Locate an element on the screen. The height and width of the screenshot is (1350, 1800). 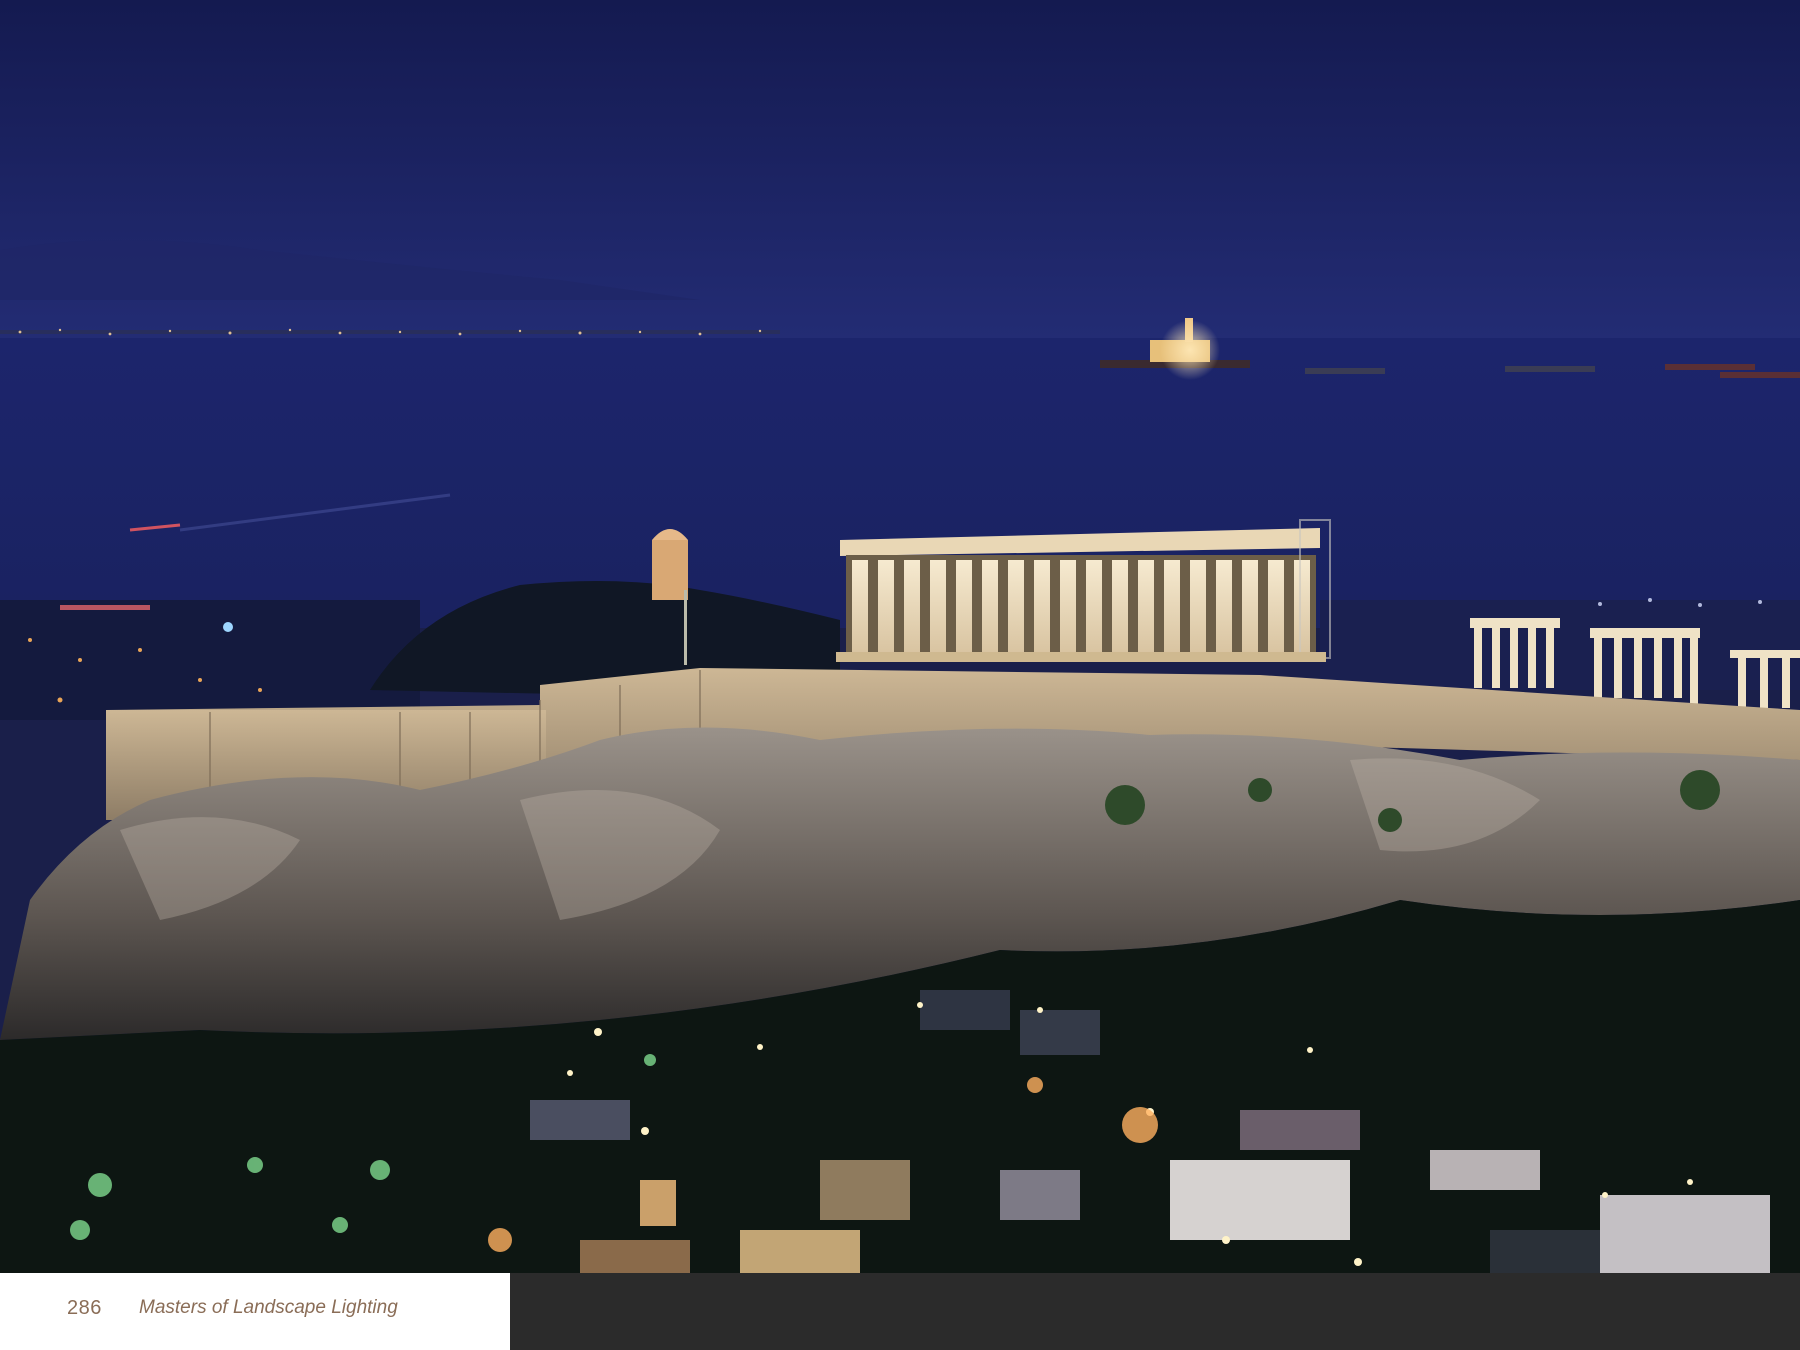
footer-caption-panel: 286 Masters of Landscape Lighting is located at coordinates (255, 1311).